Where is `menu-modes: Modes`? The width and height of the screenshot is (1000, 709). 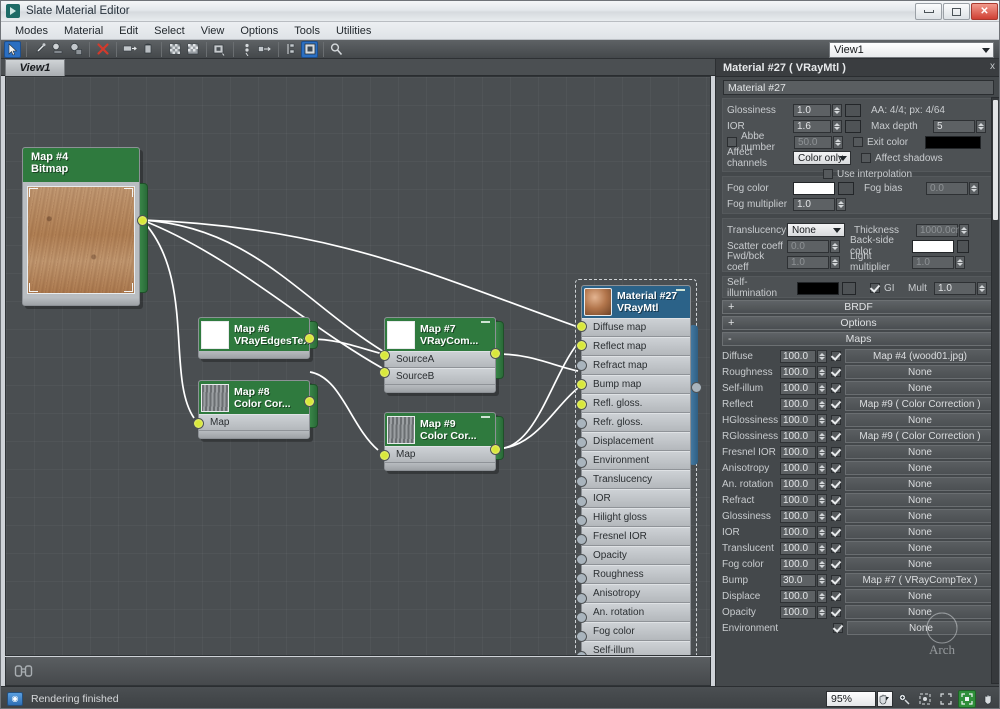
menu-modes: Modes is located at coordinates (31, 31).